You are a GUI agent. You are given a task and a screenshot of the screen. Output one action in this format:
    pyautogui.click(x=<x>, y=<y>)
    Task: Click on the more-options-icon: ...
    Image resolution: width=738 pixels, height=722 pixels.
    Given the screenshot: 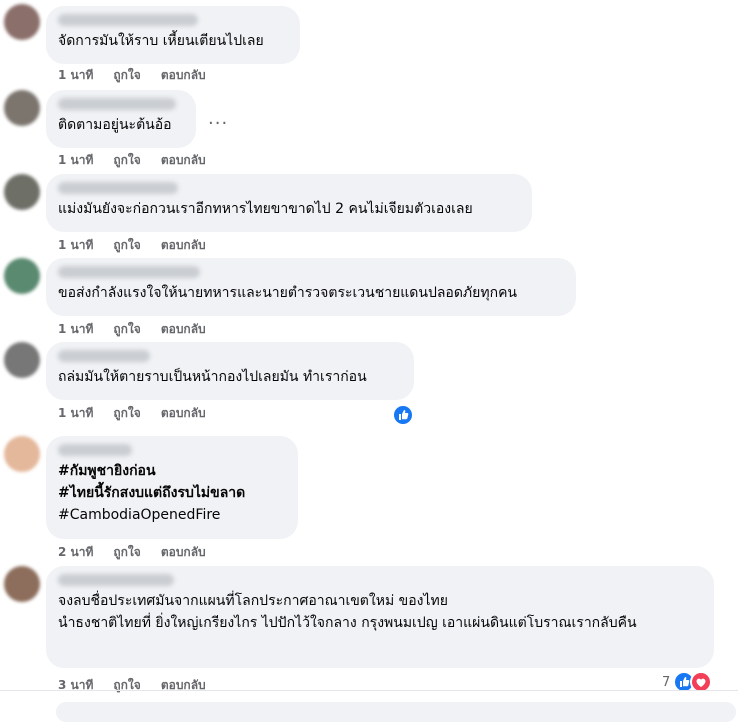 What is the action you would take?
    pyautogui.click(x=218, y=118)
    